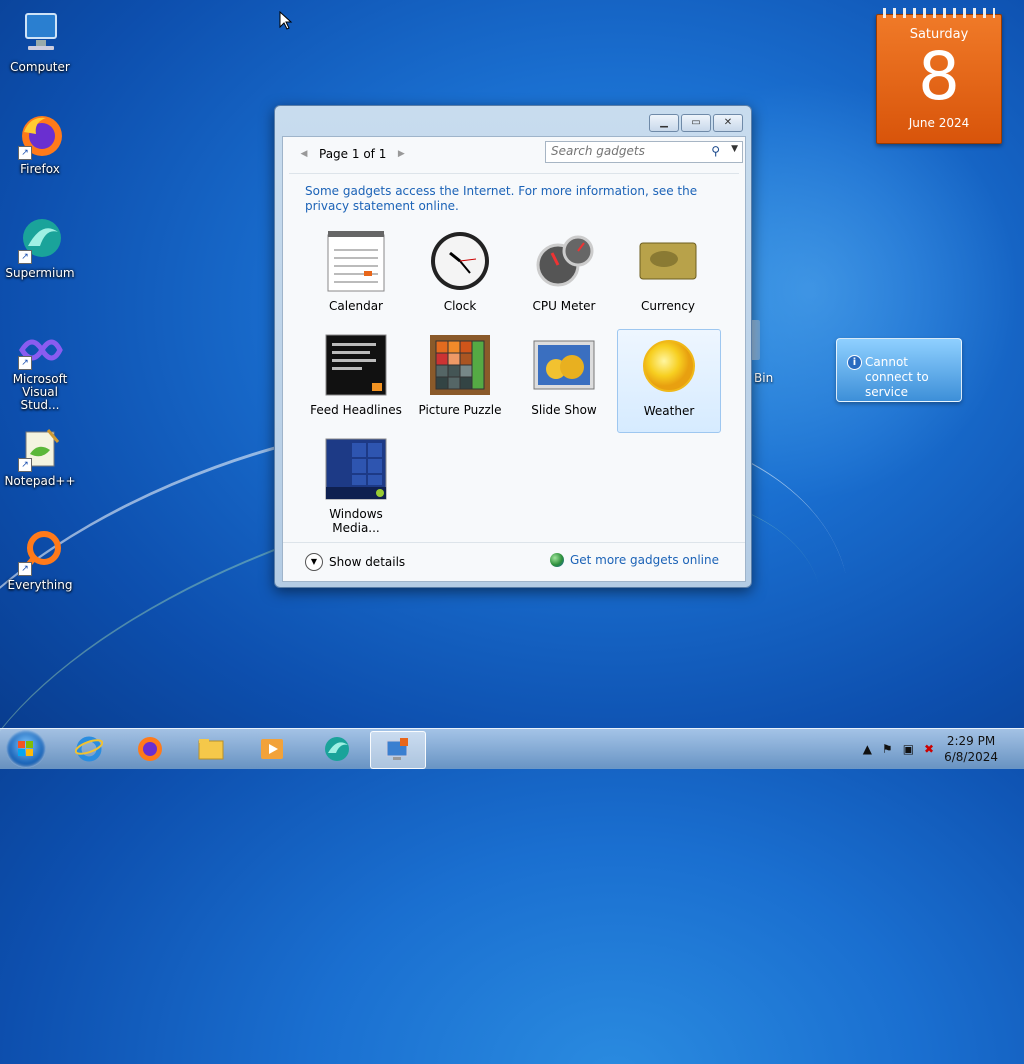  Describe the element at coordinates (40, 273) in the screenshot. I see `desktop-icon-label: Supermium` at that location.